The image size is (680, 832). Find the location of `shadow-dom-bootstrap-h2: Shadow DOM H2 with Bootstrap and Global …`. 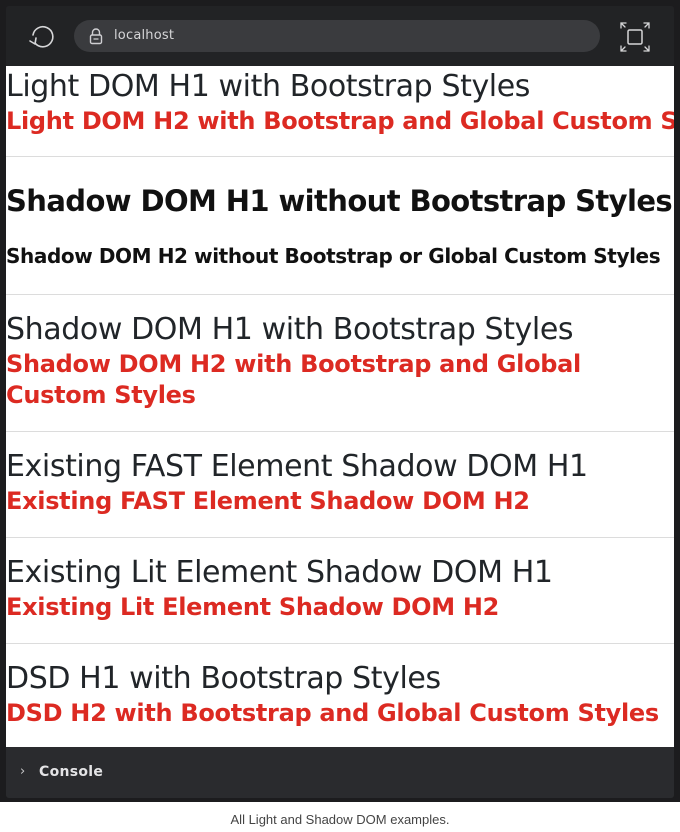

shadow-dom-bootstrap-h2: Shadow DOM H2 with Bootstrap and Global … is located at coordinates (293, 379).